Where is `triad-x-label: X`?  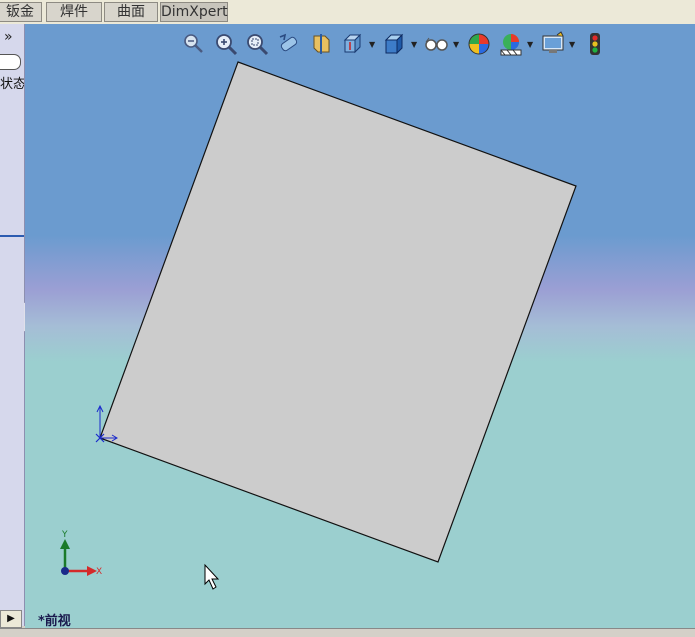
triad-x-label: X is located at coordinates (99, 572).